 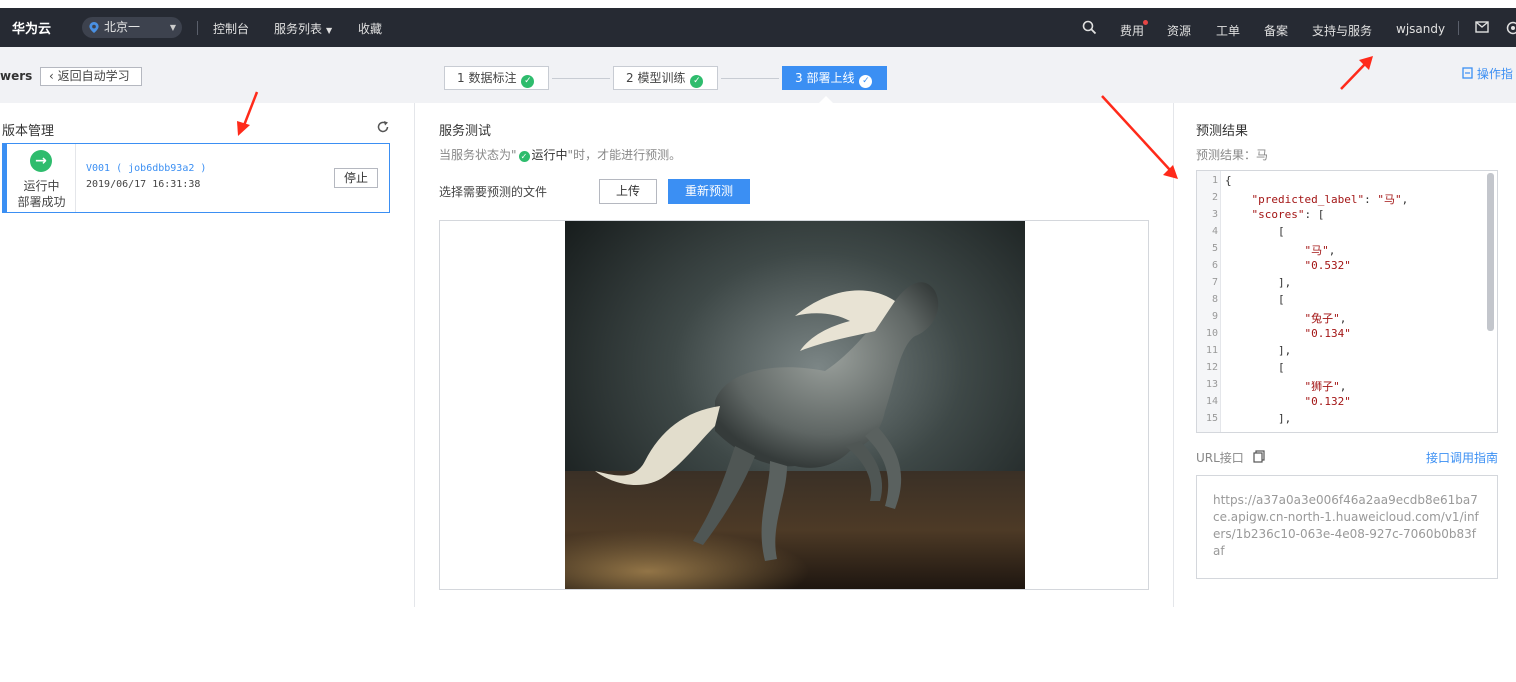 What do you see at coordinates (231, 28) in the screenshot?
I see `nav-console: 控制台` at bounding box center [231, 28].